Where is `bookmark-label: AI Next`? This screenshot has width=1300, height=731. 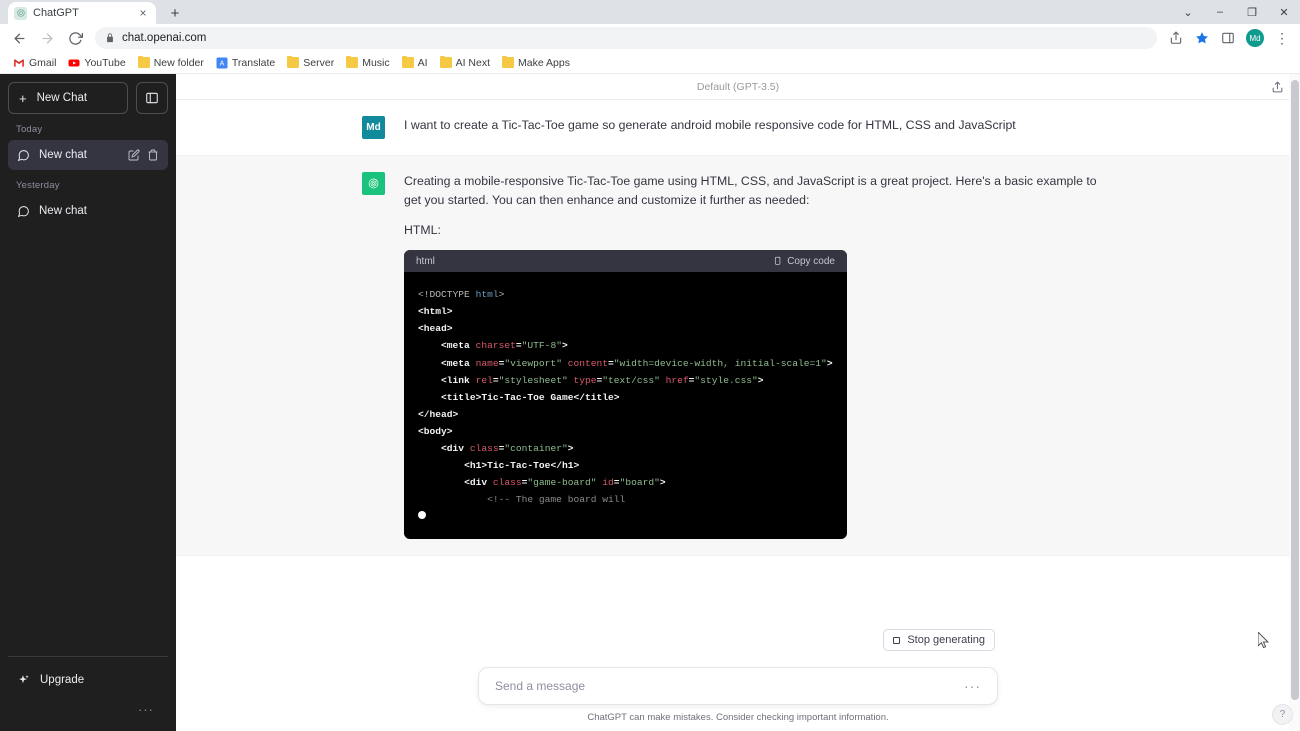 bookmark-label: AI Next is located at coordinates (472, 62).